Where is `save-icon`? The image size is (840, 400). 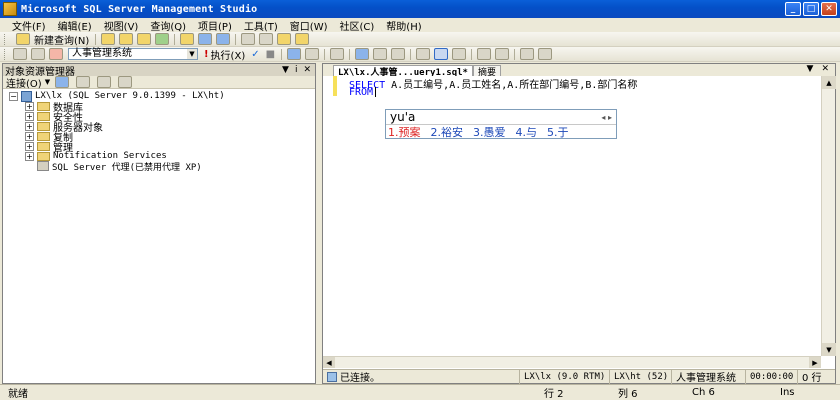
save-icon is located at coordinates (205, 39).